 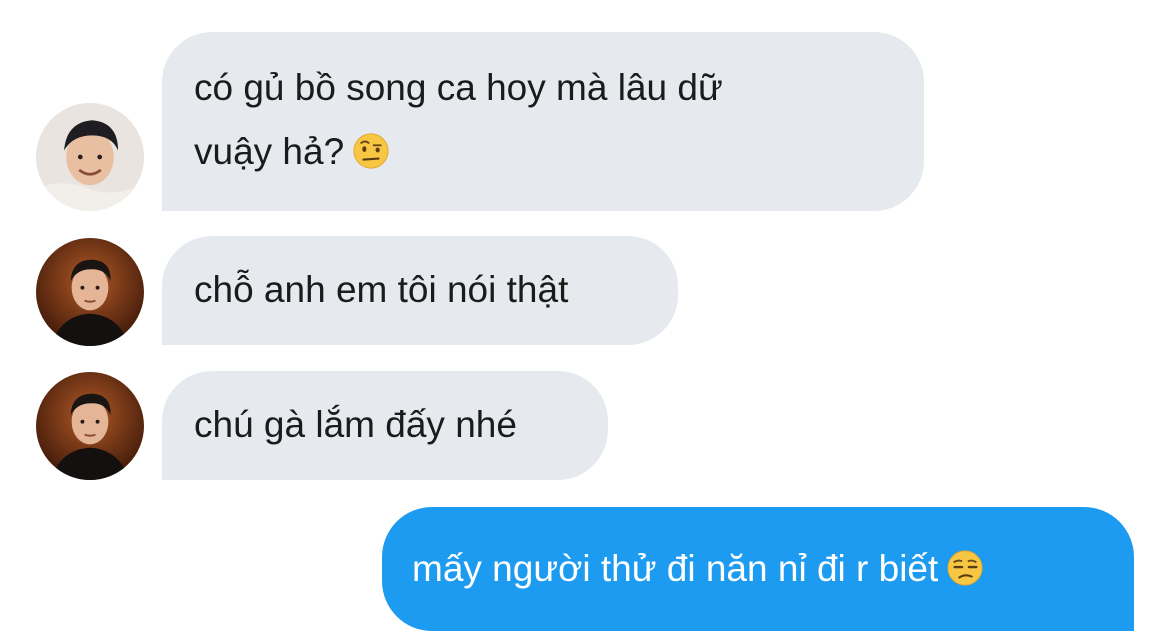 What do you see at coordinates (381, 289) in the screenshot?
I see `message-text-line: chỗ anh em tôi nói thật` at bounding box center [381, 289].